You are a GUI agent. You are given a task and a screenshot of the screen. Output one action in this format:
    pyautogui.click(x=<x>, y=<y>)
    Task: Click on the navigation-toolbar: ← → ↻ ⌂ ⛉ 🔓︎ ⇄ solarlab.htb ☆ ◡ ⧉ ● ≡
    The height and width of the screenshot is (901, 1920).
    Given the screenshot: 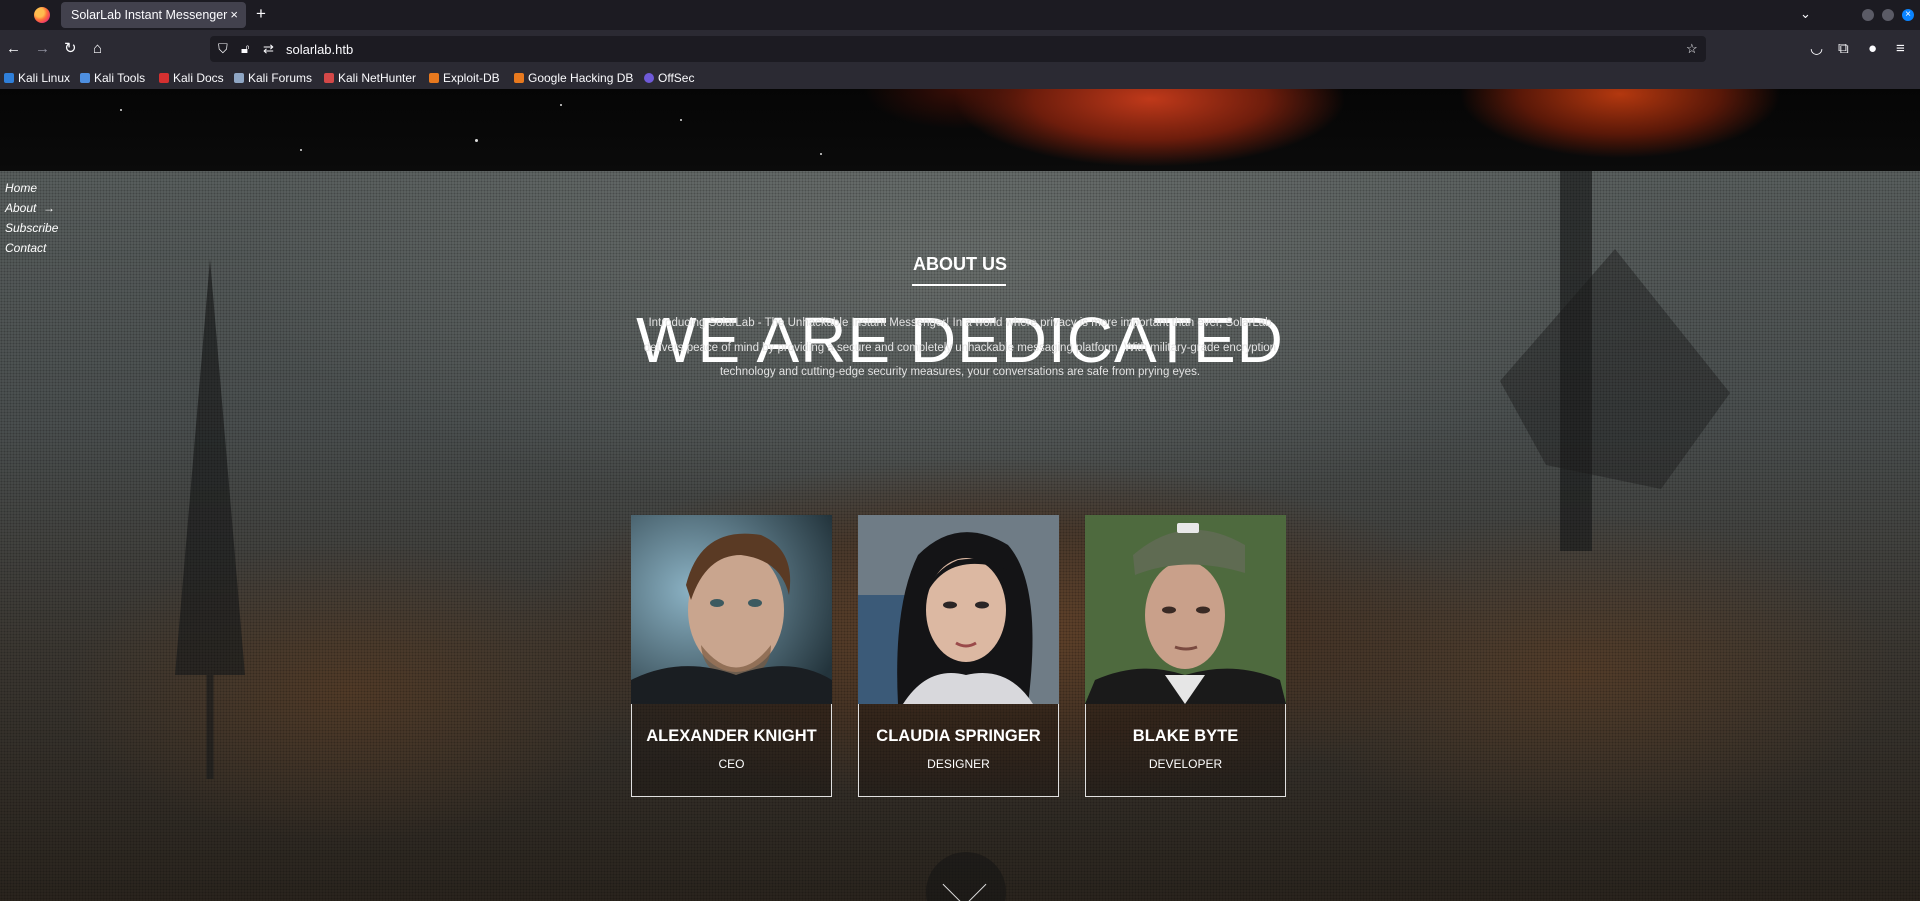 What is the action you would take?
    pyautogui.click(x=960, y=49)
    